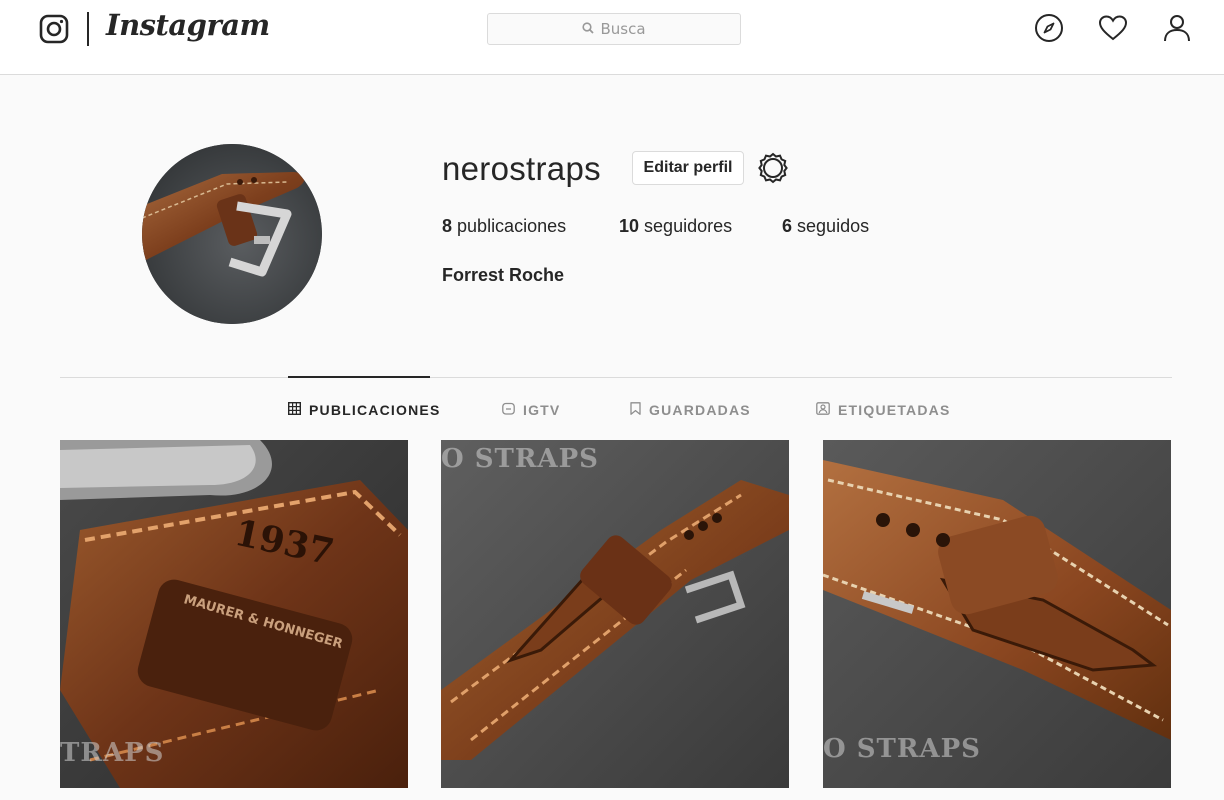 The image size is (1224, 800). I want to click on stat-posts: 8 publicaciones, so click(504, 226).